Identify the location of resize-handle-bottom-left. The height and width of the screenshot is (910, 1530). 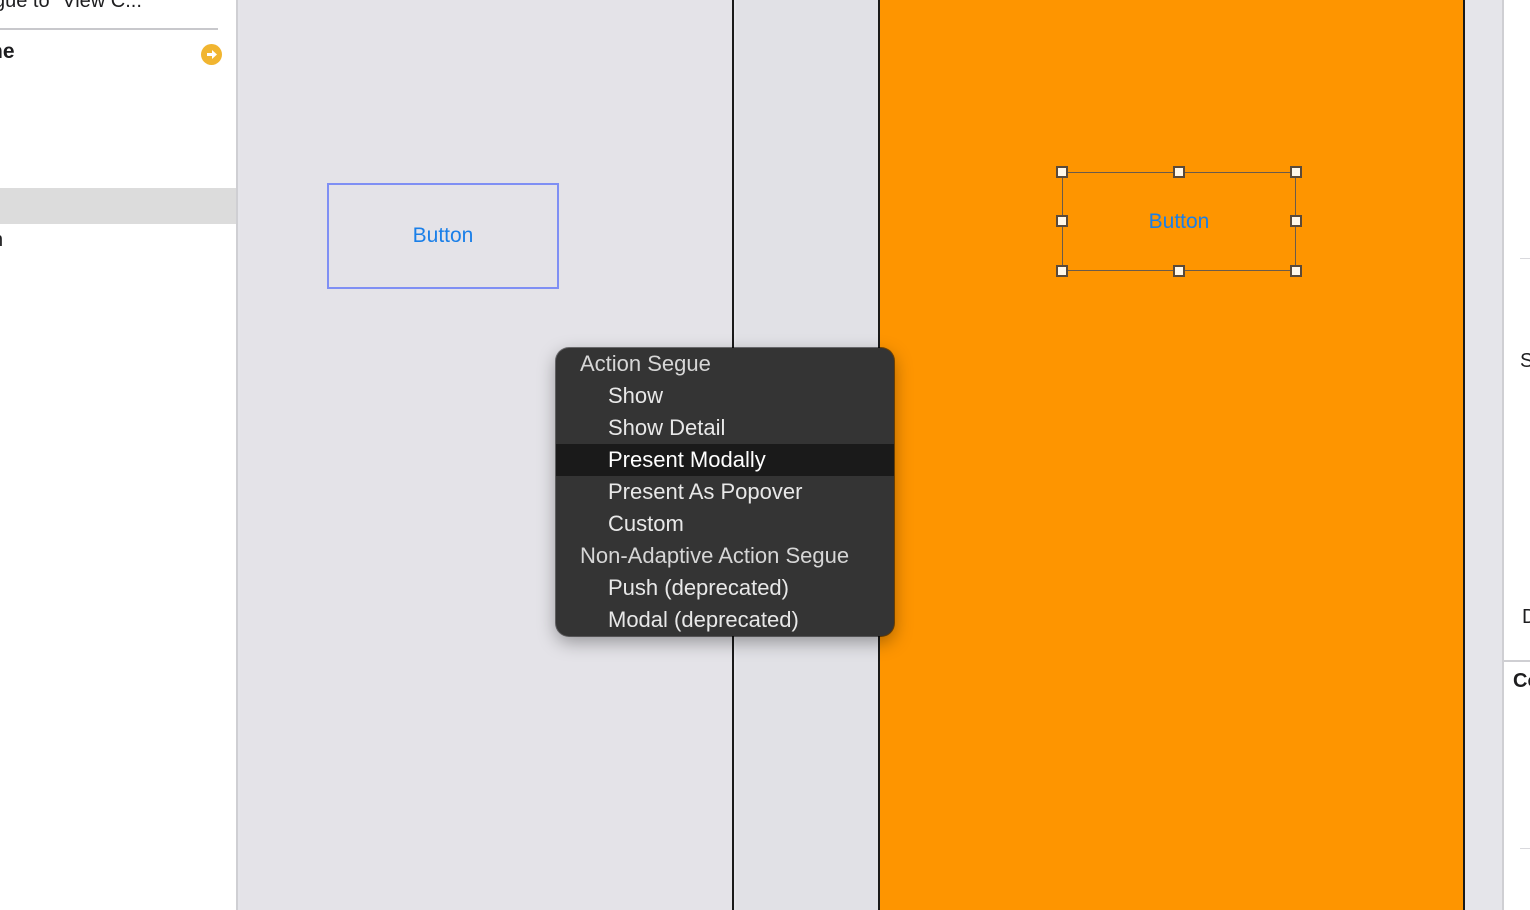
(1062, 271).